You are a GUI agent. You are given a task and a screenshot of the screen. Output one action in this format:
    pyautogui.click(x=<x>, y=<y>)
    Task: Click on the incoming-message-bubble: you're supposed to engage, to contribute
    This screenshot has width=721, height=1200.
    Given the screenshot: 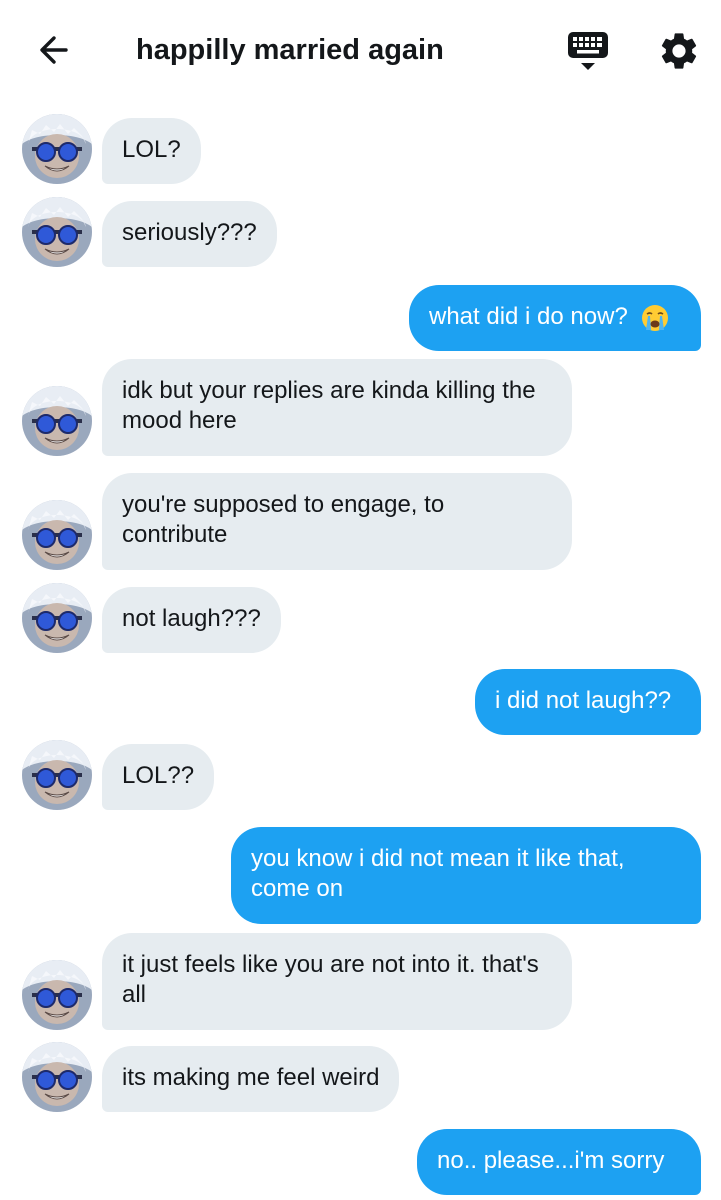 What is the action you would take?
    pyautogui.click(x=337, y=521)
    